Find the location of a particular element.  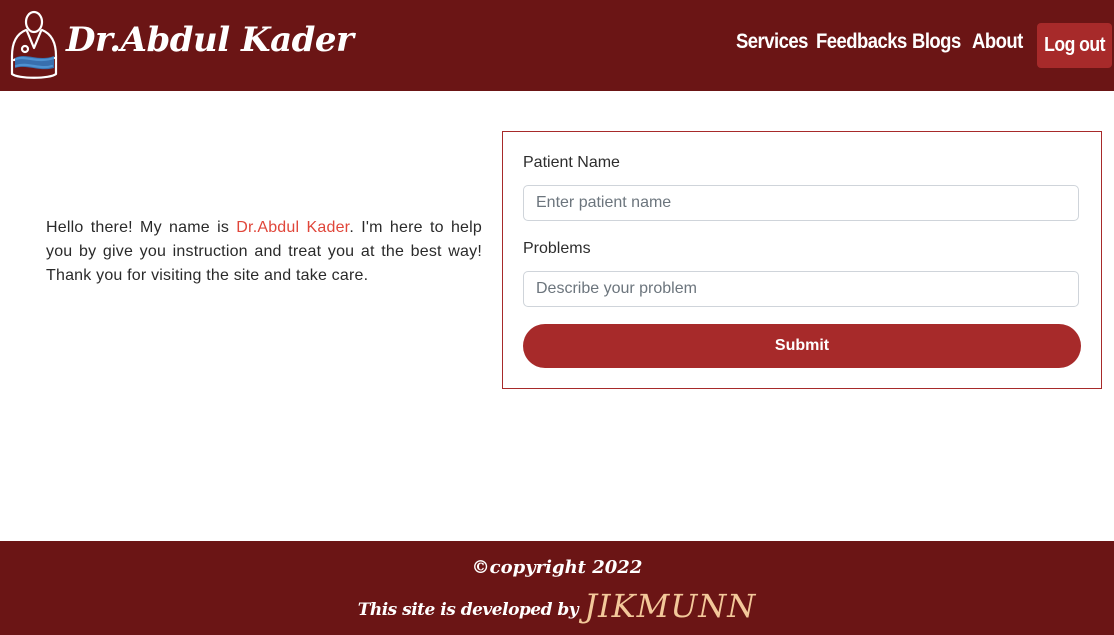

logout-label: Log out is located at coordinates (1074, 45).